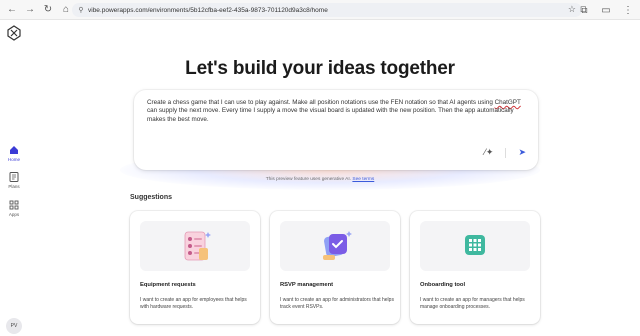  Describe the element at coordinates (320, 68) in the screenshot. I see `page-title: Let's build your ideas together` at that location.